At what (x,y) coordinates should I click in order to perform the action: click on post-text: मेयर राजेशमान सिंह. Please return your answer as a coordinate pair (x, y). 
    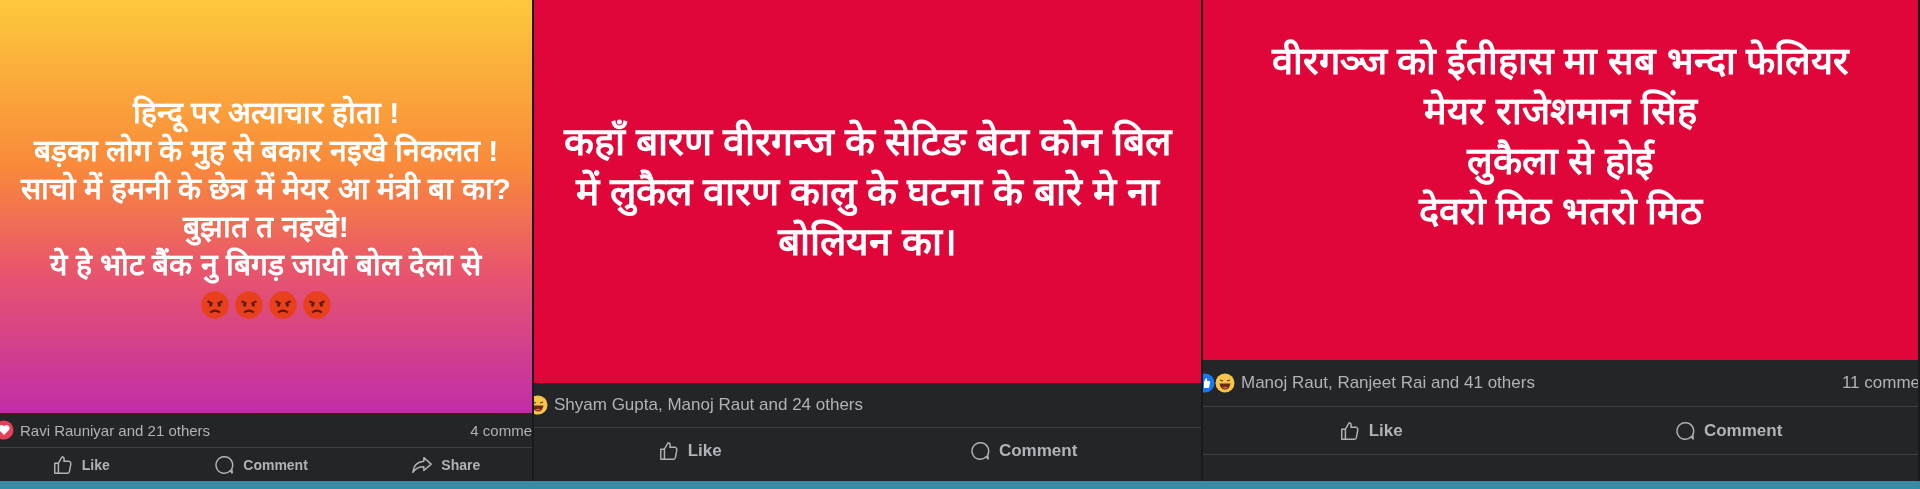
    Looking at the image, I should click on (1560, 111).